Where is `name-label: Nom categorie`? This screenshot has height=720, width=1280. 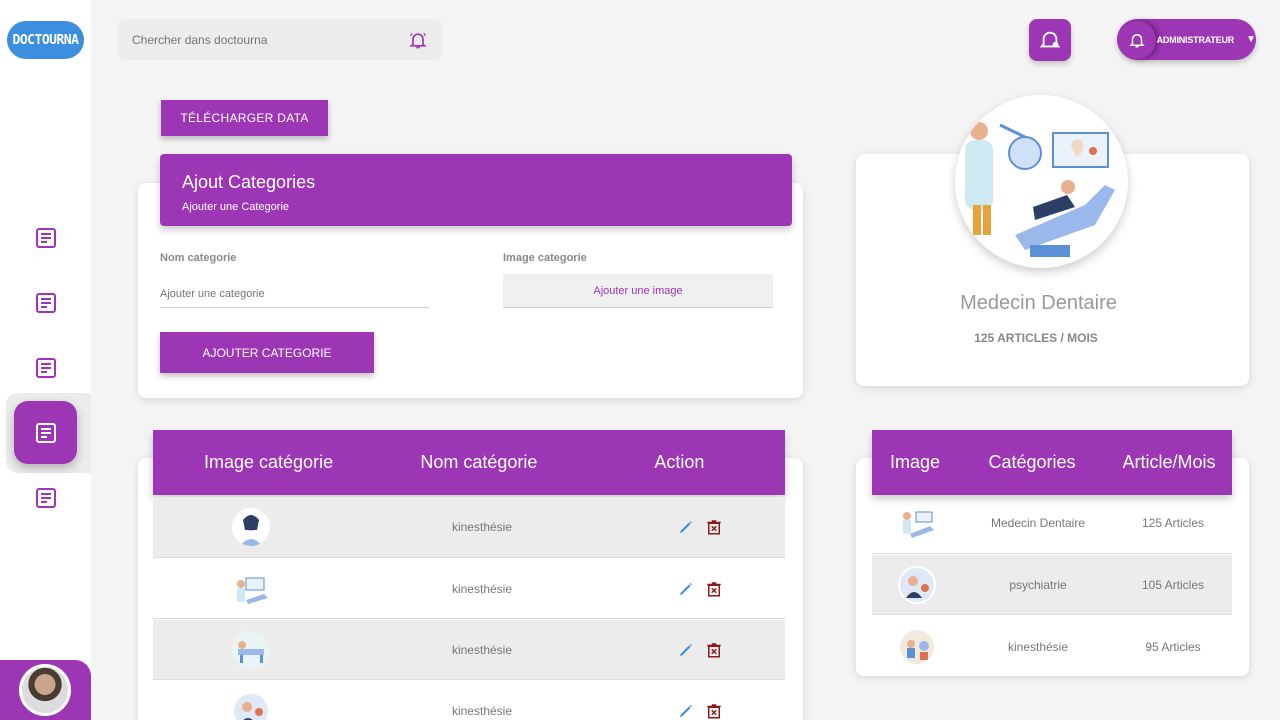 name-label: Nom categorie is located at coordinates (198, 258).